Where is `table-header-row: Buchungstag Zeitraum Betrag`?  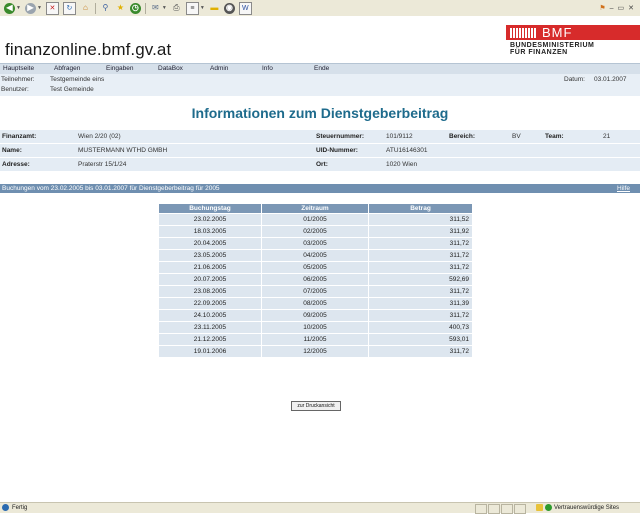 table-header-row: Buchungstag Zeitraum Betrag is located at coordinates (315, 208).